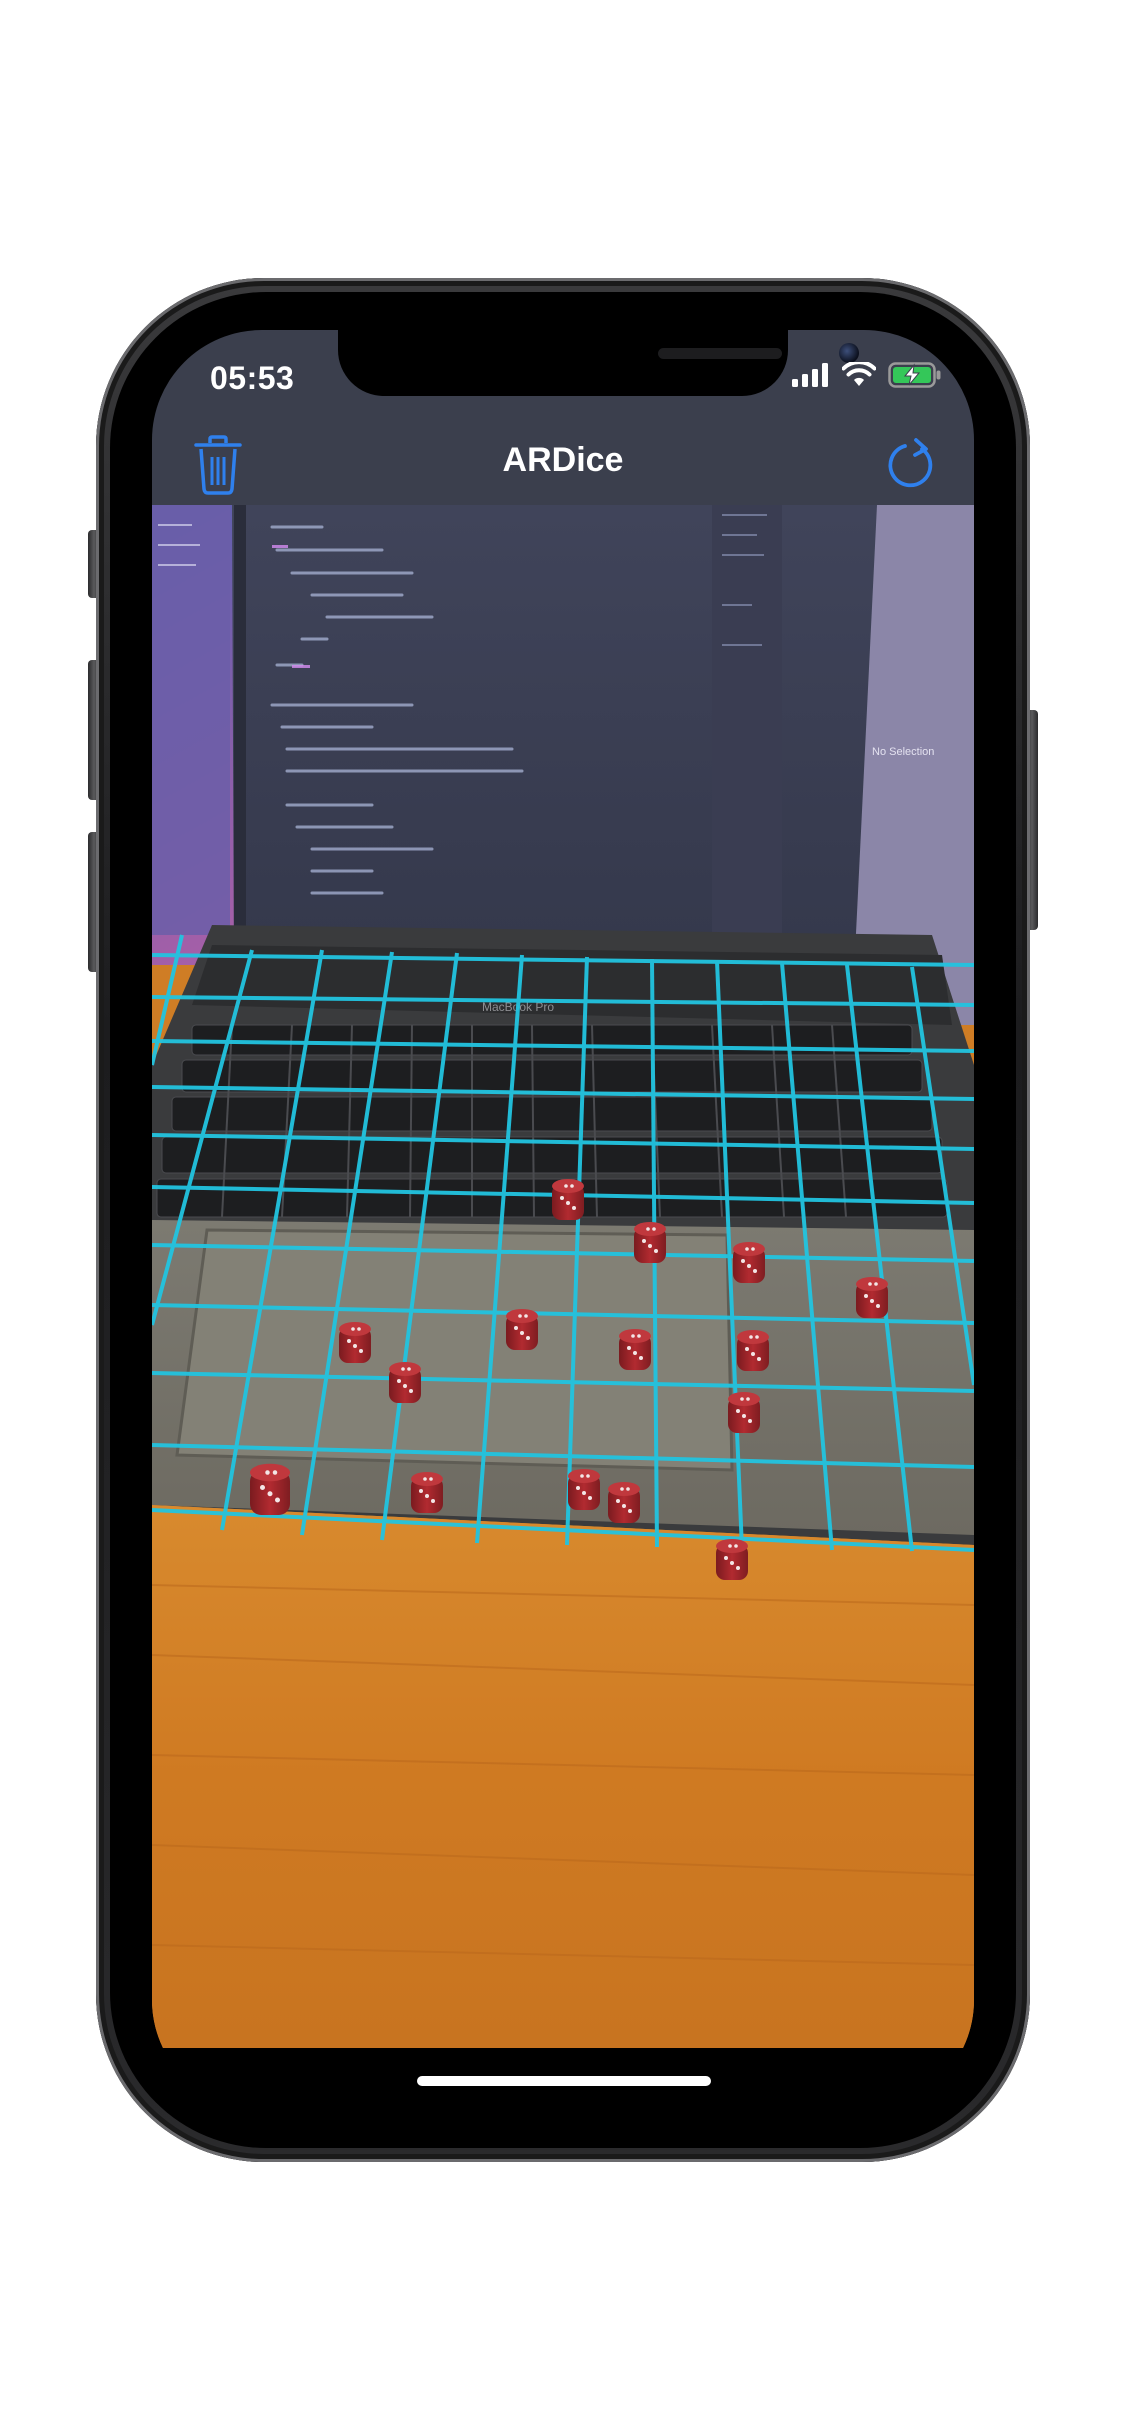 The width and height of the screenshot is (1125, 2436). Describe the element at coordinates (849, 353) in the screenshot. I see `front-camera` at that location.